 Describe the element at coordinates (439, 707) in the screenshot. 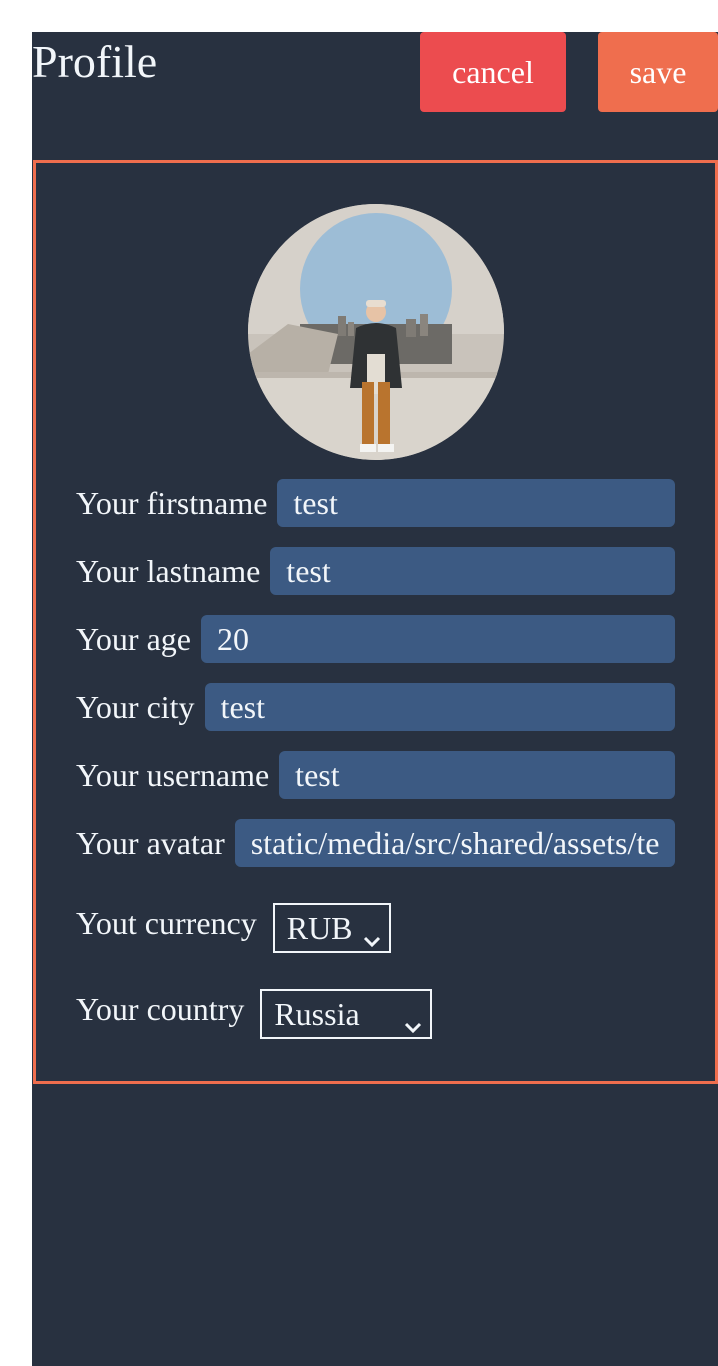

I see `city-field` at that location.